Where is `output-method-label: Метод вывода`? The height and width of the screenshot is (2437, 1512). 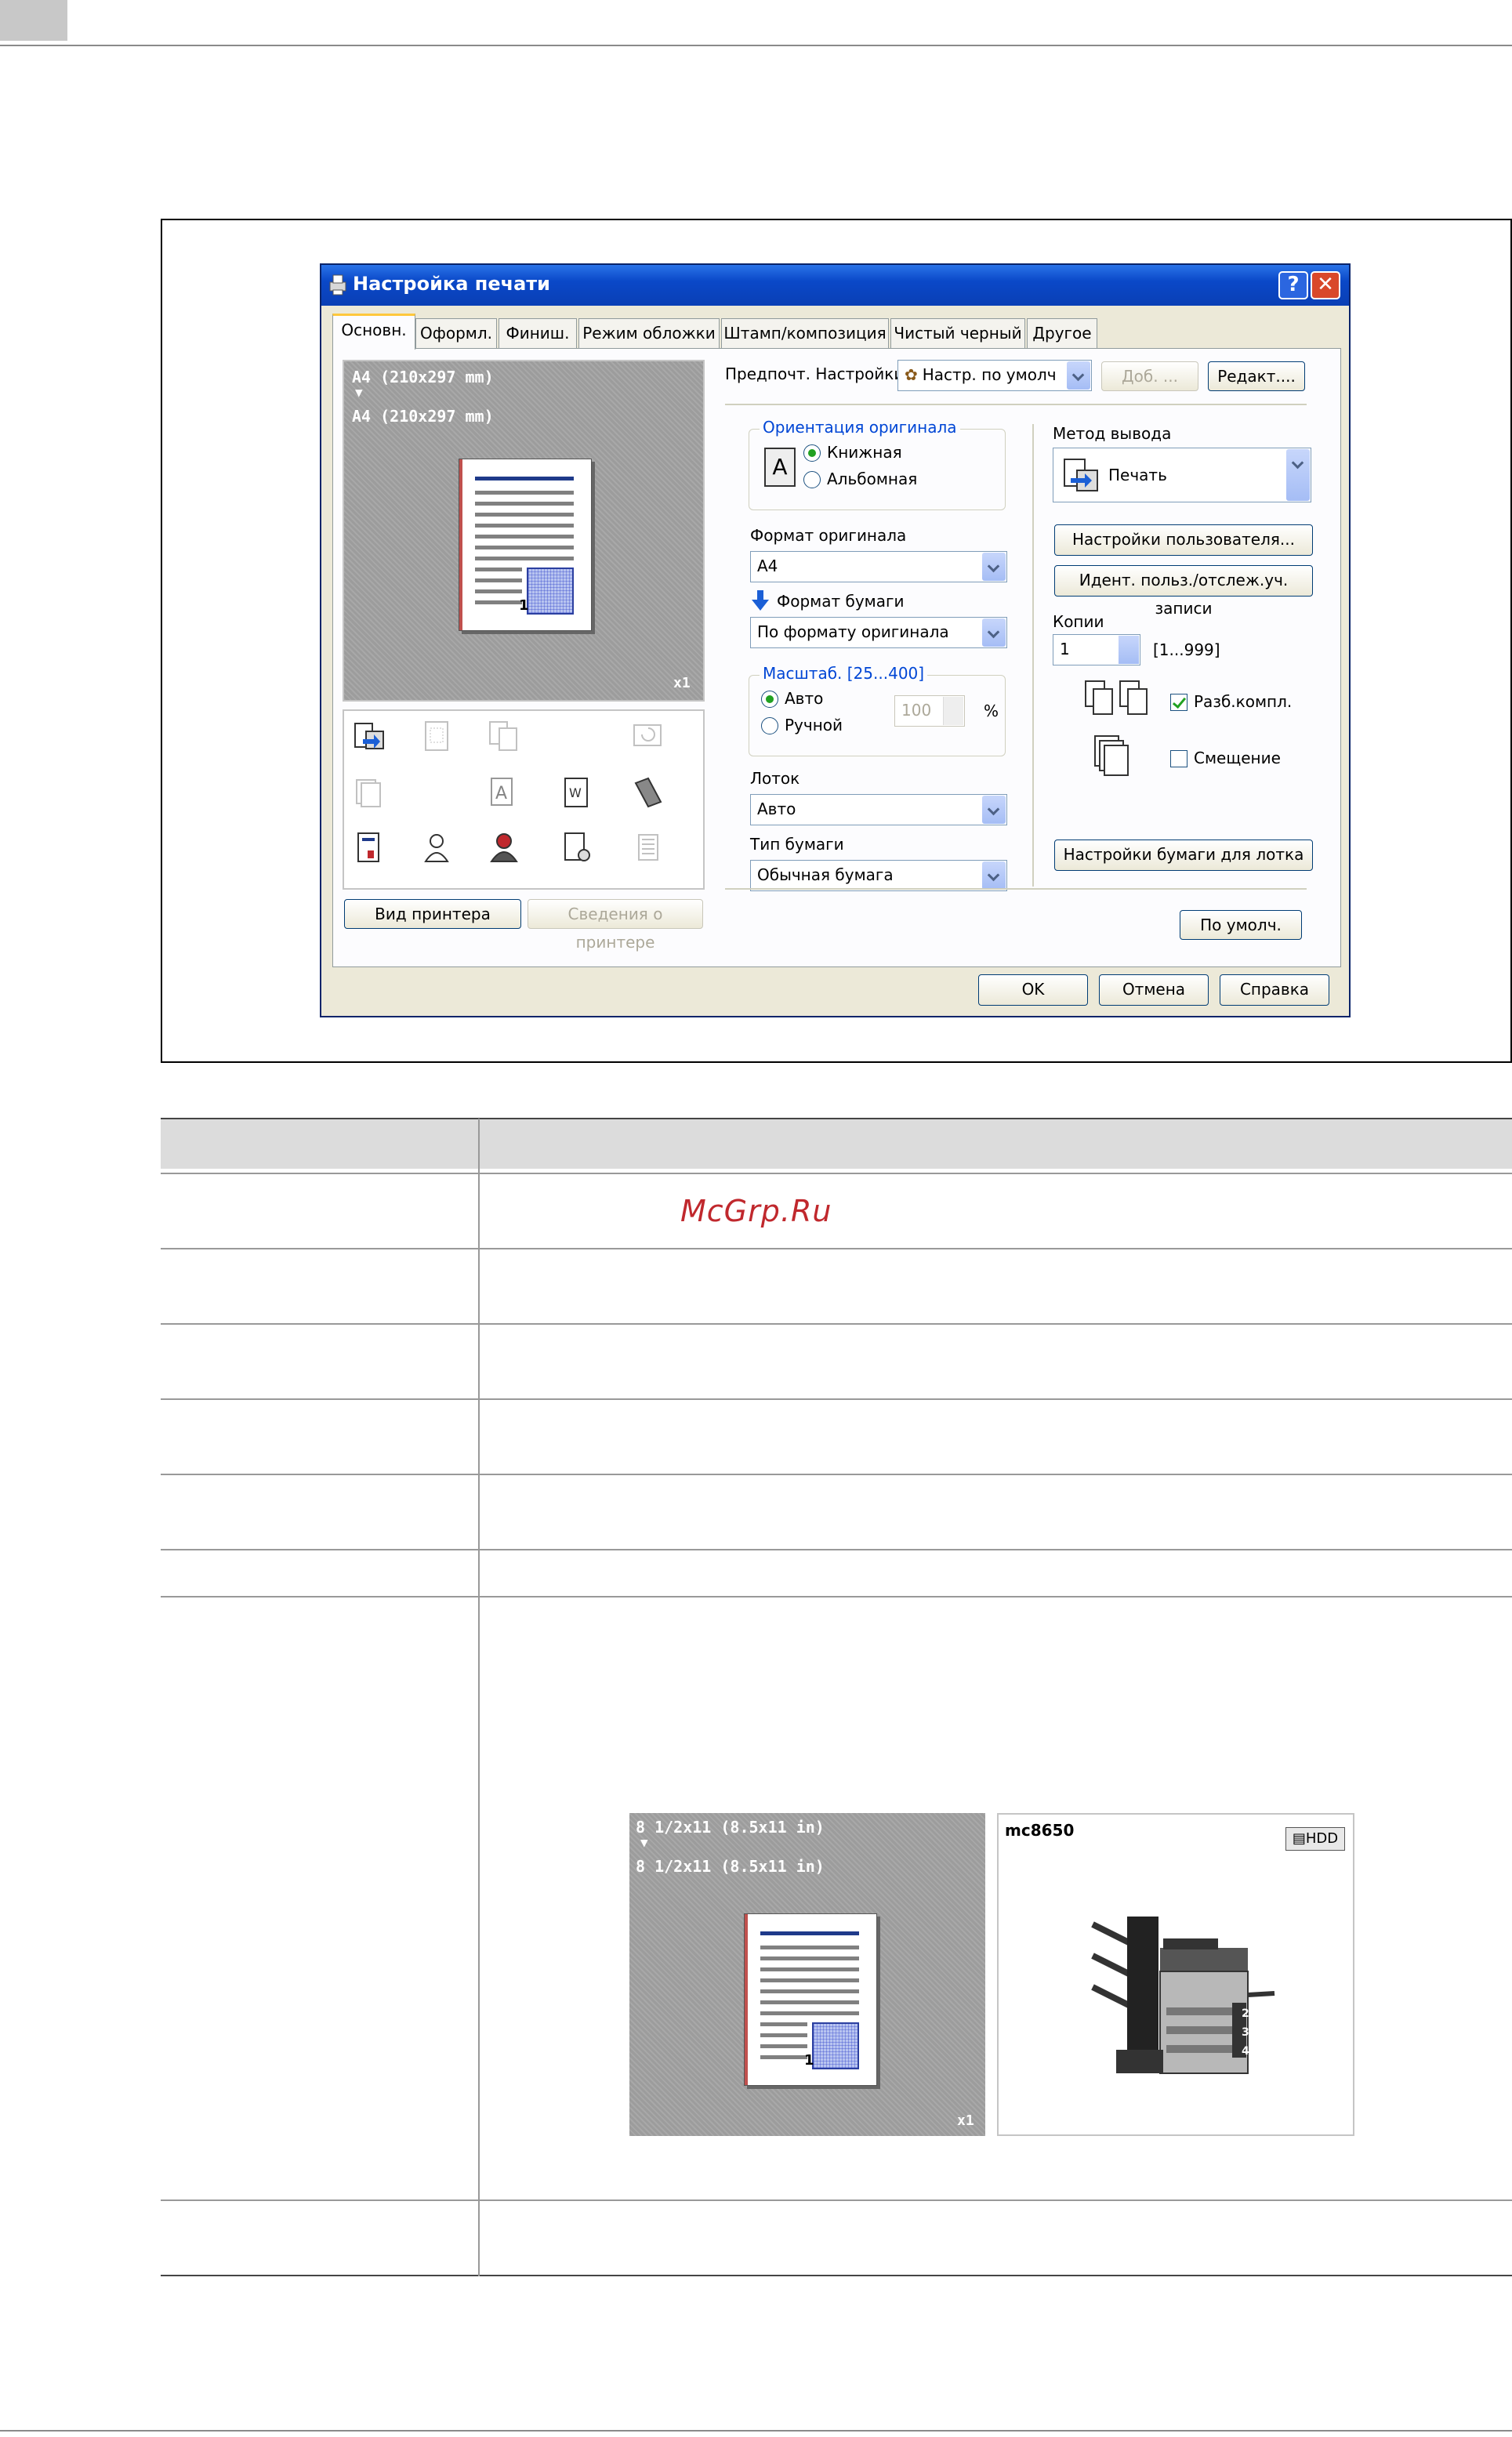
output-method-label: Метод вывода is located at coordinates (1112, 433).